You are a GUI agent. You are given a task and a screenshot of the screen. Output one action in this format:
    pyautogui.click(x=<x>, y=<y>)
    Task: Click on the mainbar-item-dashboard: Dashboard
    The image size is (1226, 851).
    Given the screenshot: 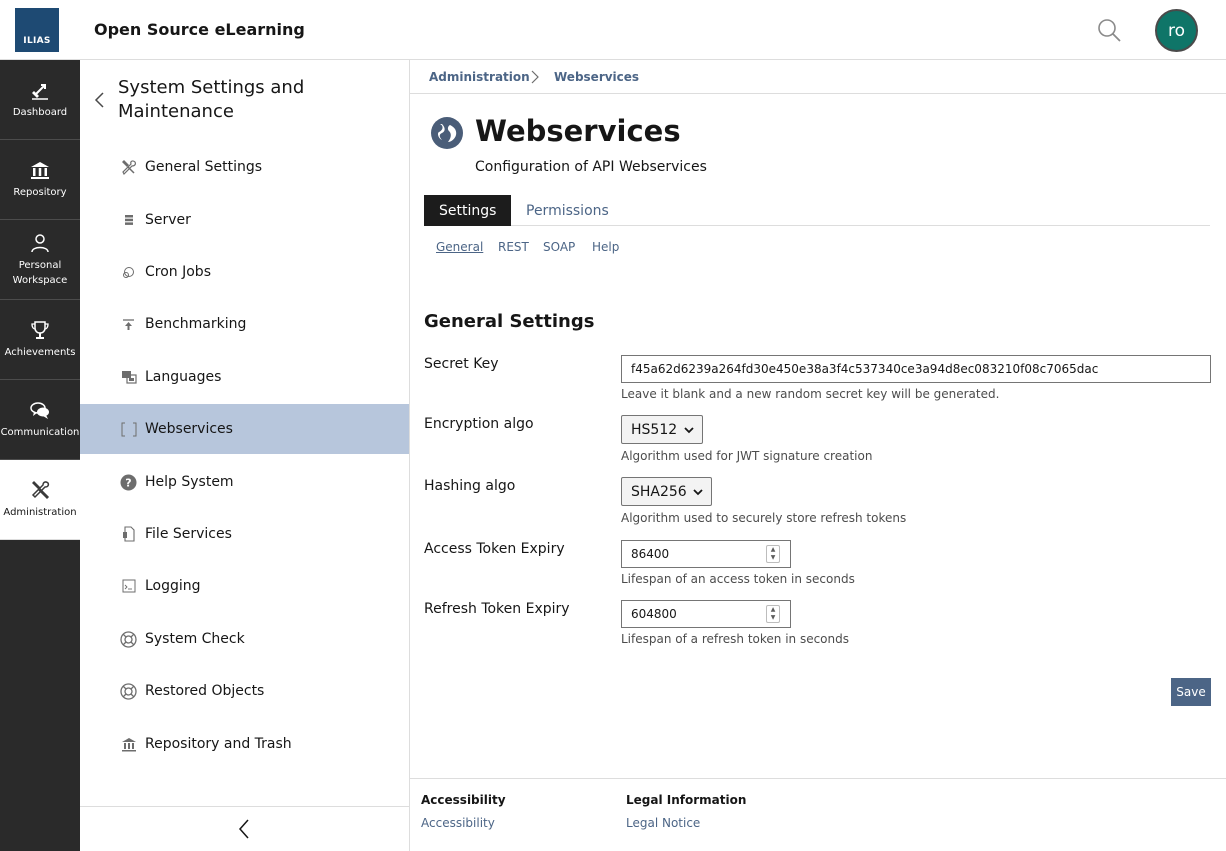 What is the action you would take?
    pyautogui.click(x=40, y=100)
    